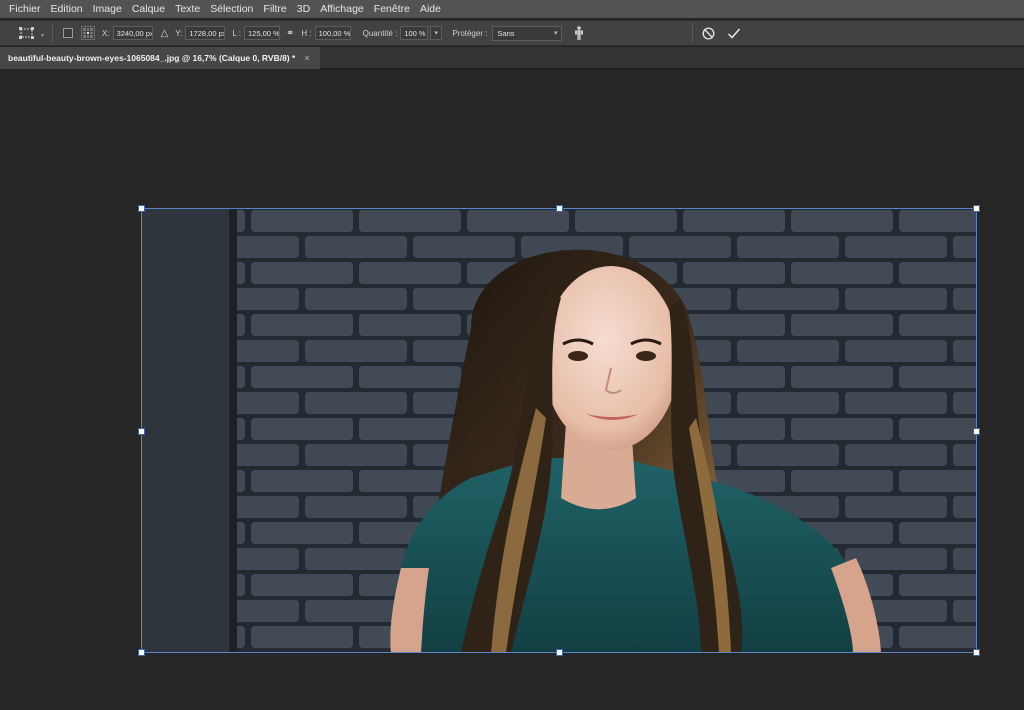 Image resolution: width=1024 pixels, height=710 pixels. I want to click on commit-transform-button, so click(734, 33).